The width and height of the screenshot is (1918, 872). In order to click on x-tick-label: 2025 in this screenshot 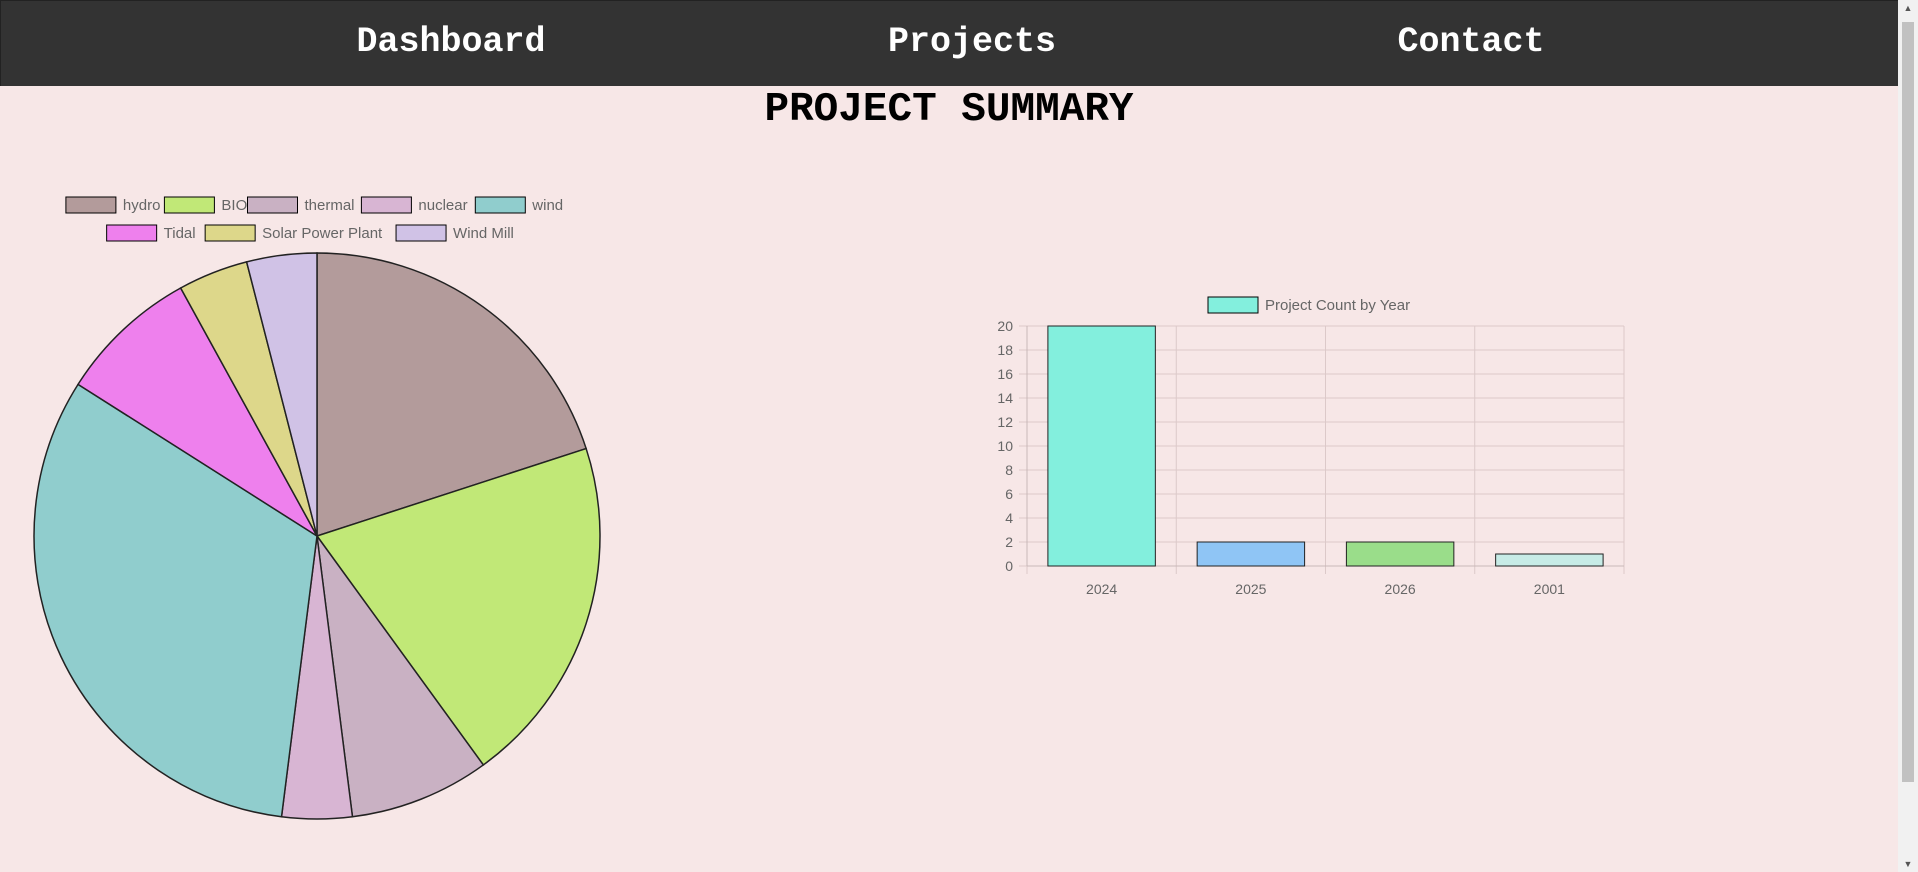, I will do `click(1250, 589)`.